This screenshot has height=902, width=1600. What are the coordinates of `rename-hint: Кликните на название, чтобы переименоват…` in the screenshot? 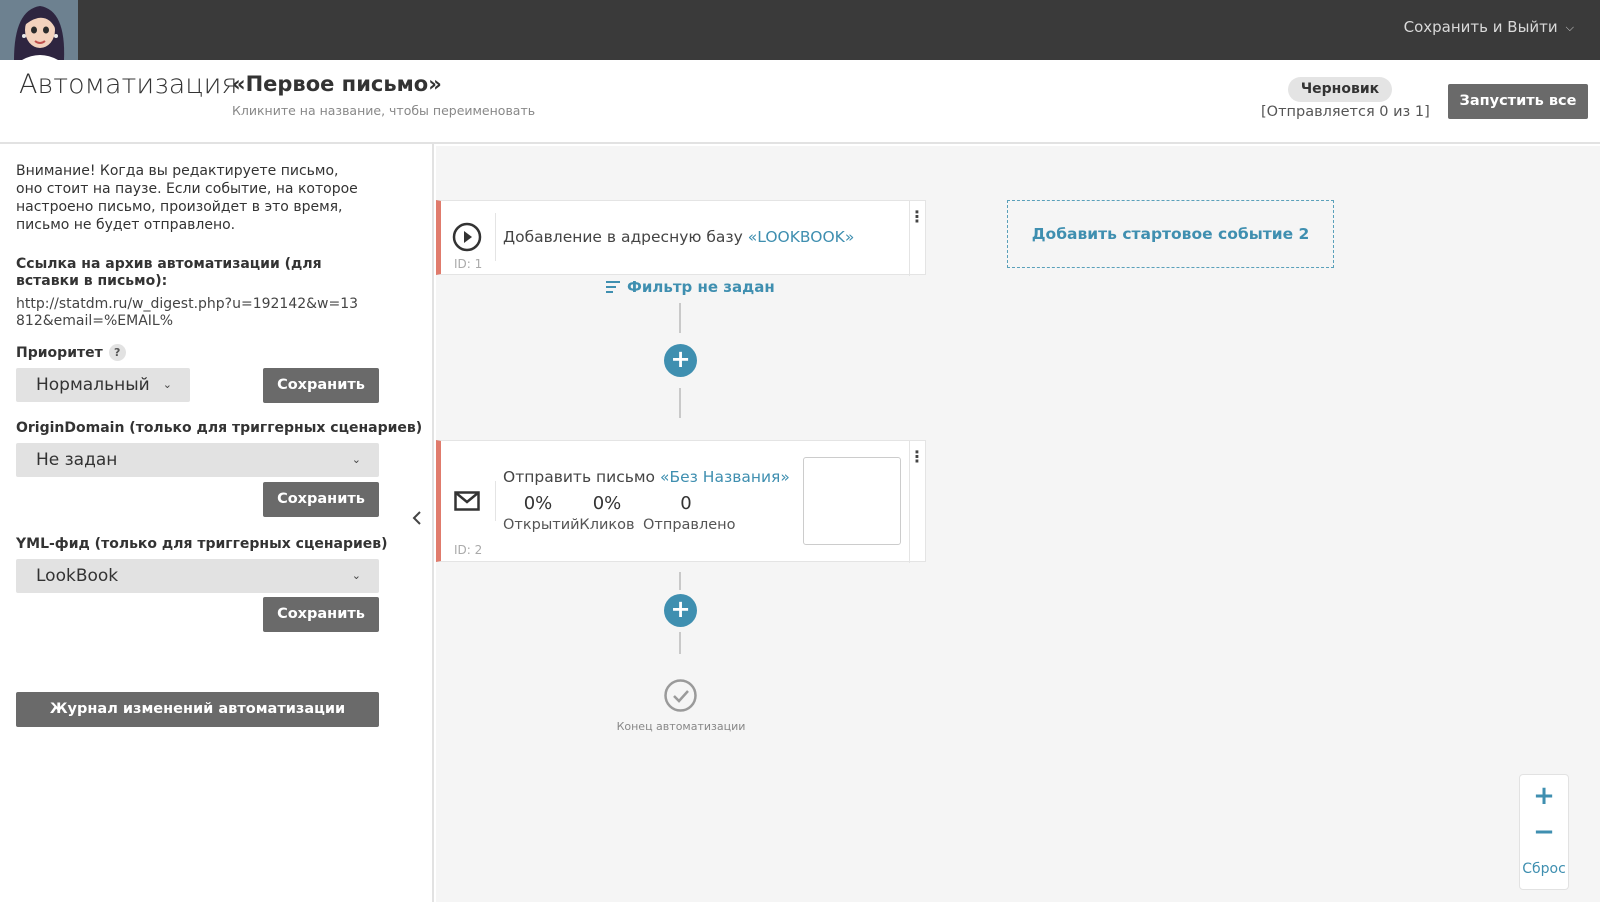 It's located at (384, 110).